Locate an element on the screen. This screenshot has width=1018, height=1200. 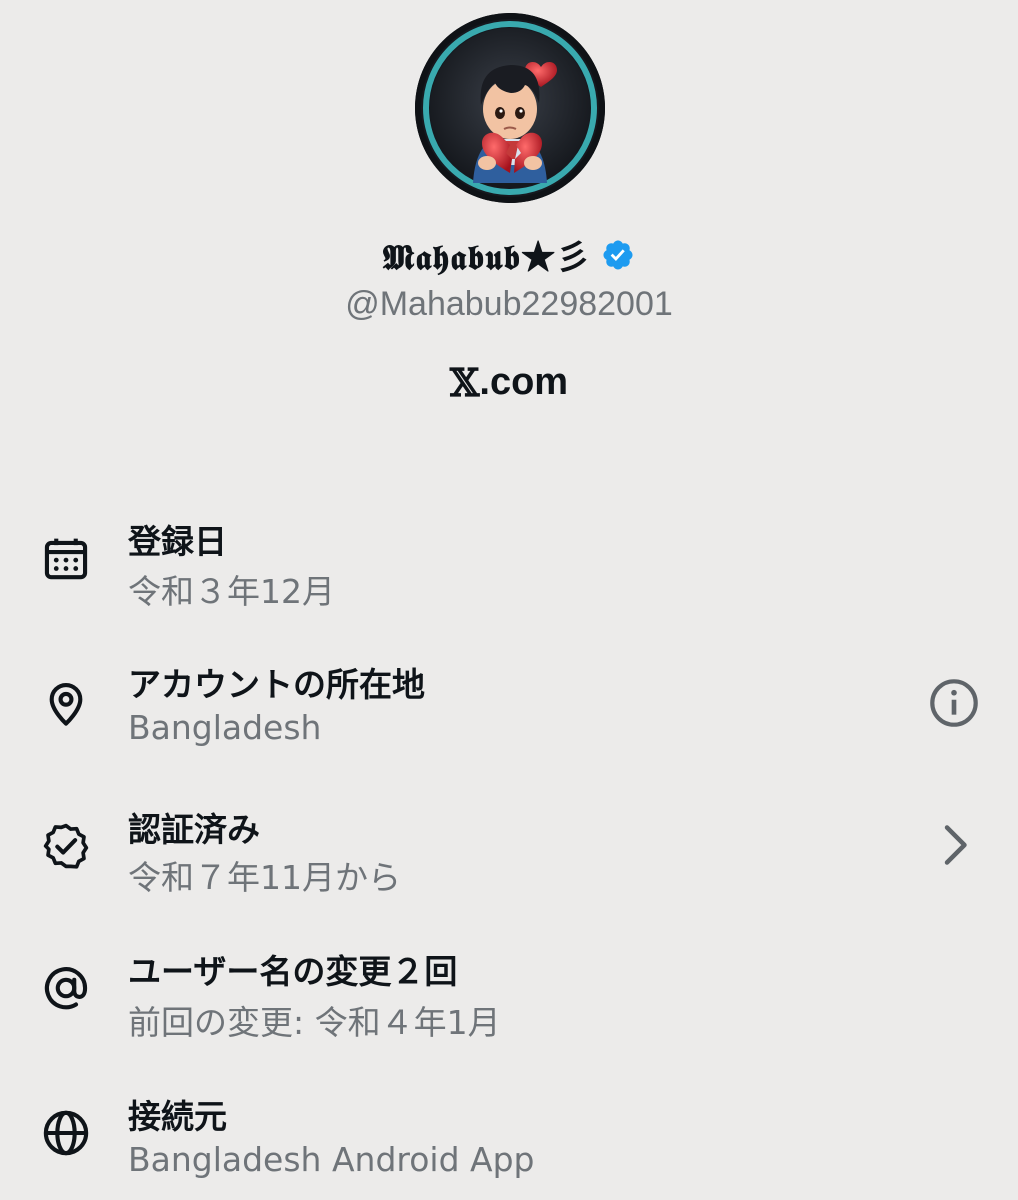
globe-icon is located at coordinates (66, 1133).